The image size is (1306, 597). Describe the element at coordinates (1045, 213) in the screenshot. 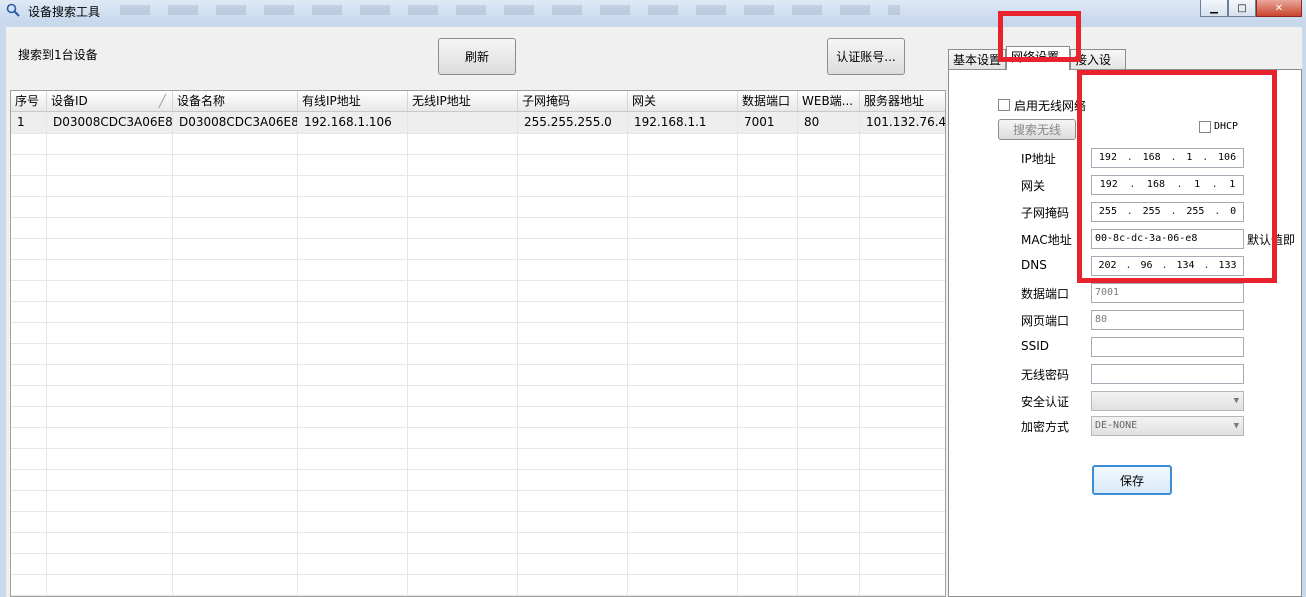

I see `subnet-mask-label: 子网掩码` at that location.